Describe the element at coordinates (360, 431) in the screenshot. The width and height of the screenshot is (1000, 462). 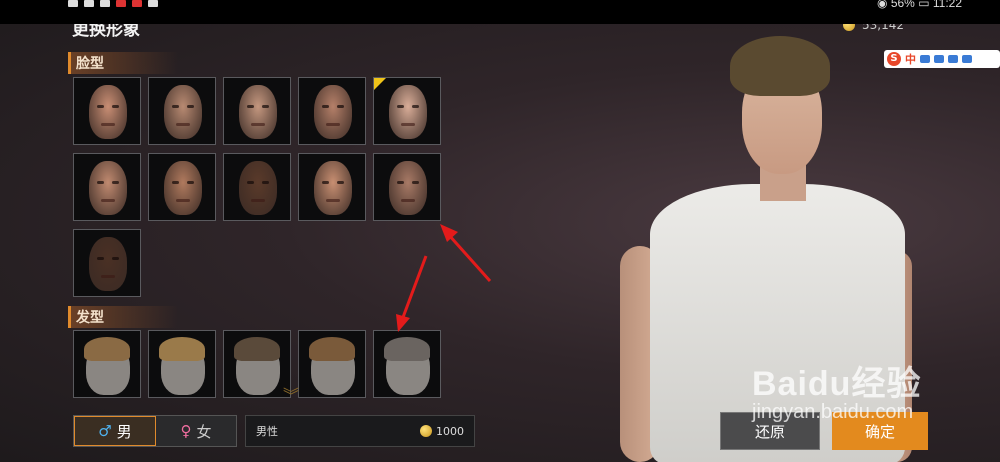
I see `price-bar: 男性 1000` at that location.